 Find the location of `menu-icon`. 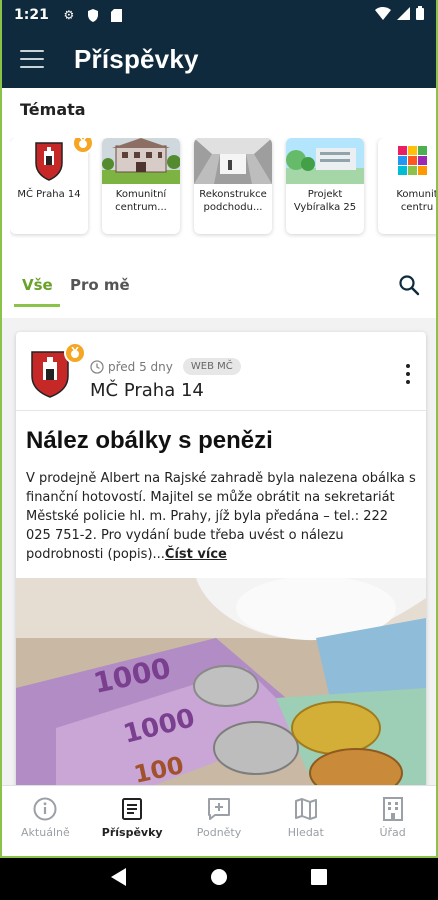

menu-icon is located at coordinates (32, 59).